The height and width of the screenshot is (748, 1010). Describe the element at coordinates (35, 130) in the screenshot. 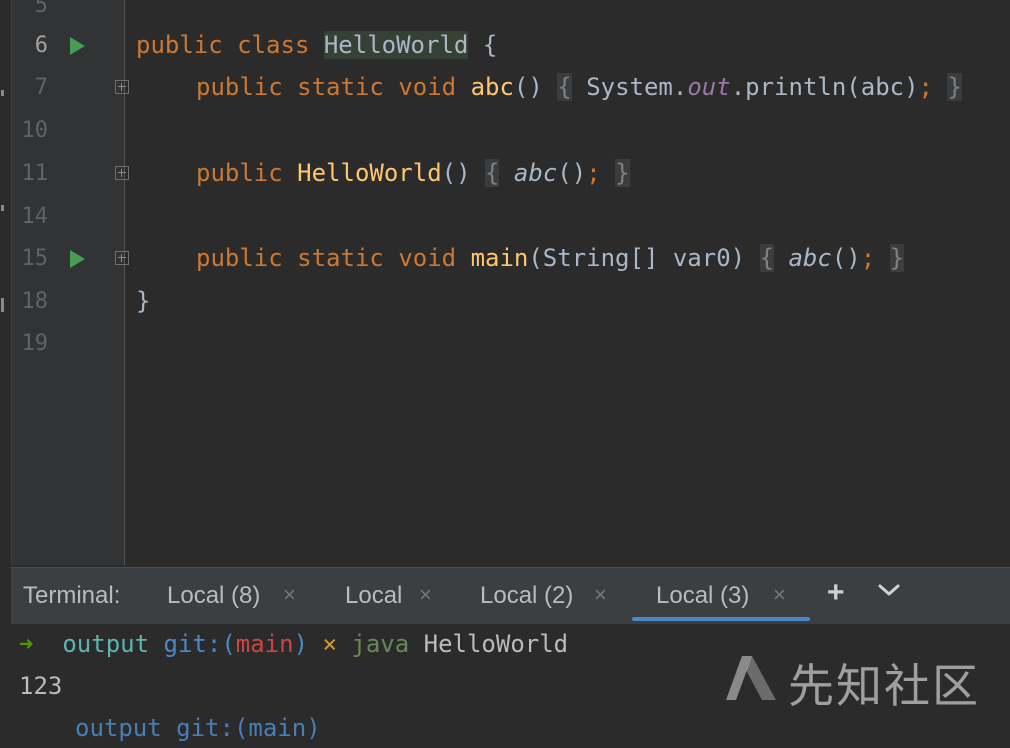

I see `line-number: 10` at that location.